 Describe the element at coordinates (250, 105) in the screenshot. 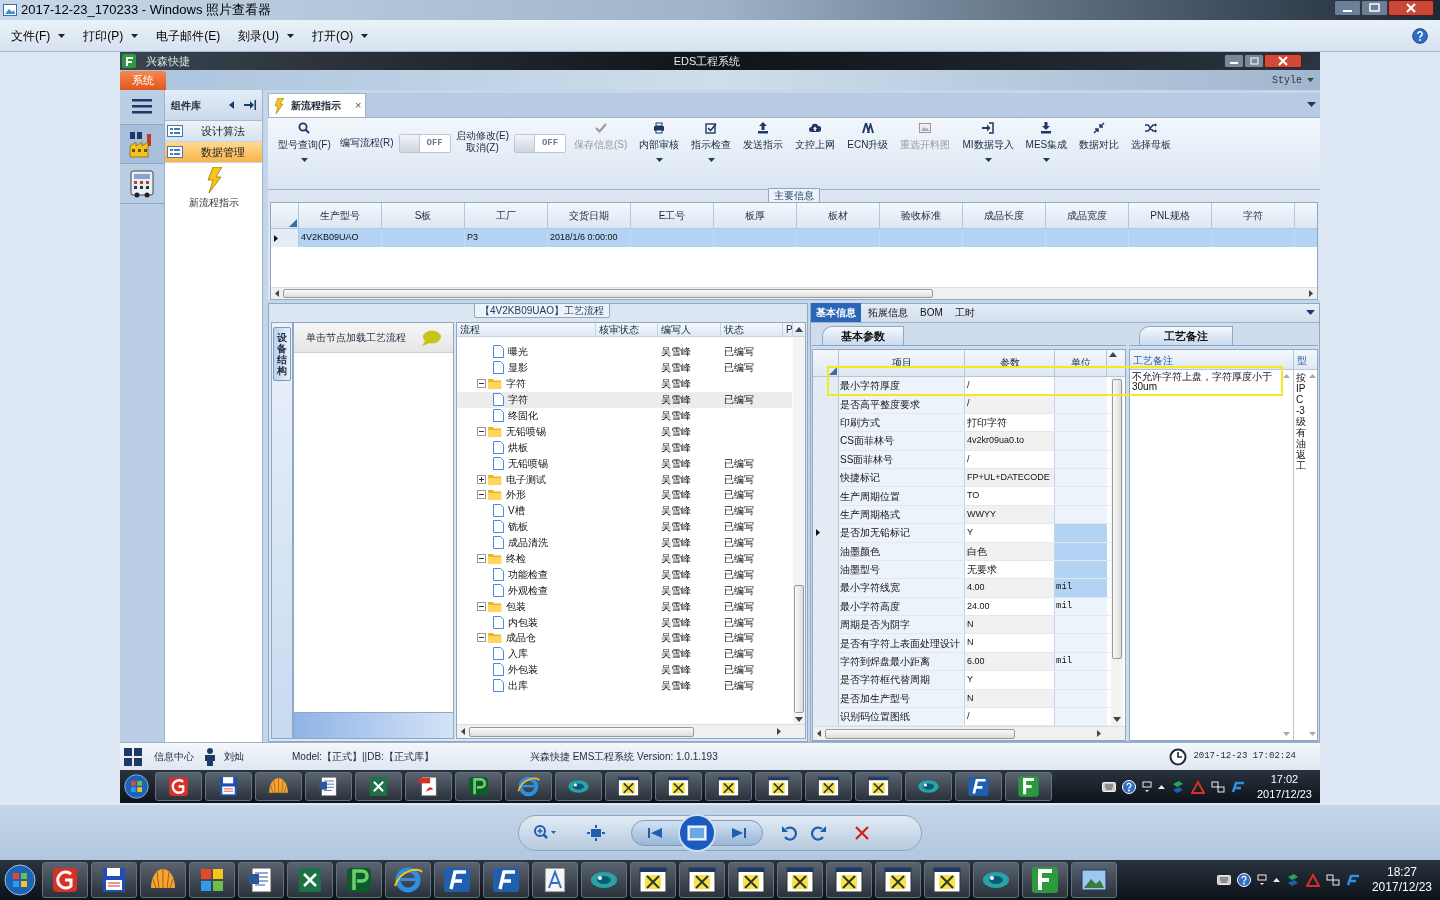

I see `pin-icon` at that location.